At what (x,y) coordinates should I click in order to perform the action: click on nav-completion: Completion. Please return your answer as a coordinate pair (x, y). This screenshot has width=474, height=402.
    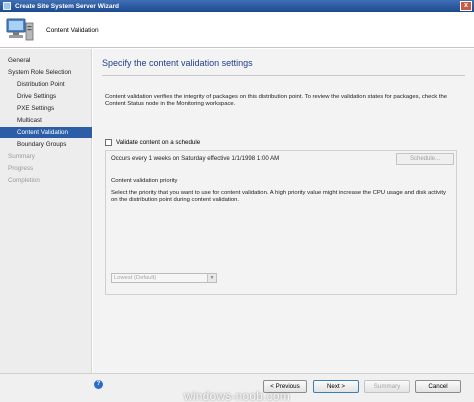
    Looking at the image, I should click on (24, 180).